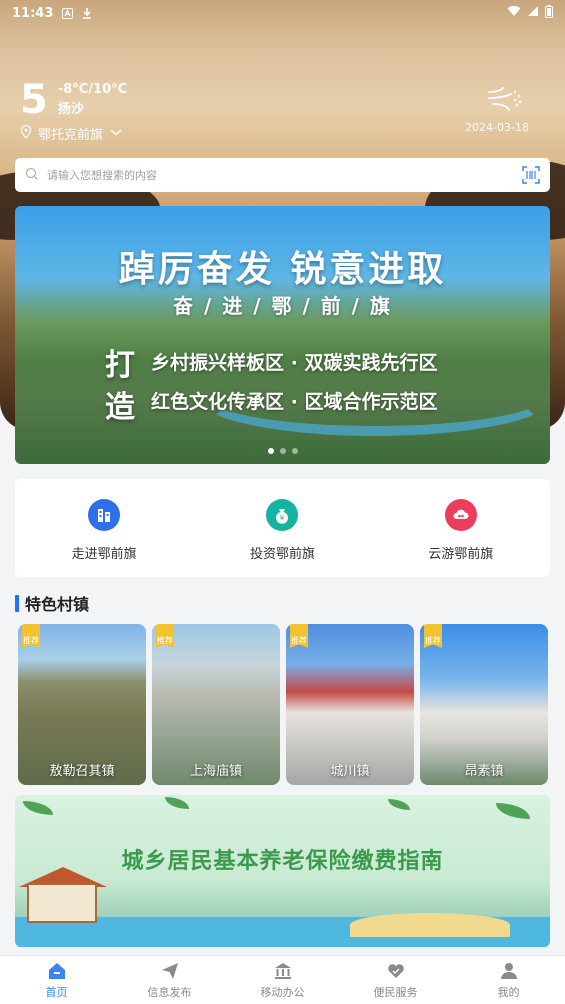 The image size is (565, 1004). I want to click on pension-guide-banner: 城乡居民基本养老保险缴费指南, so click(282, 871).